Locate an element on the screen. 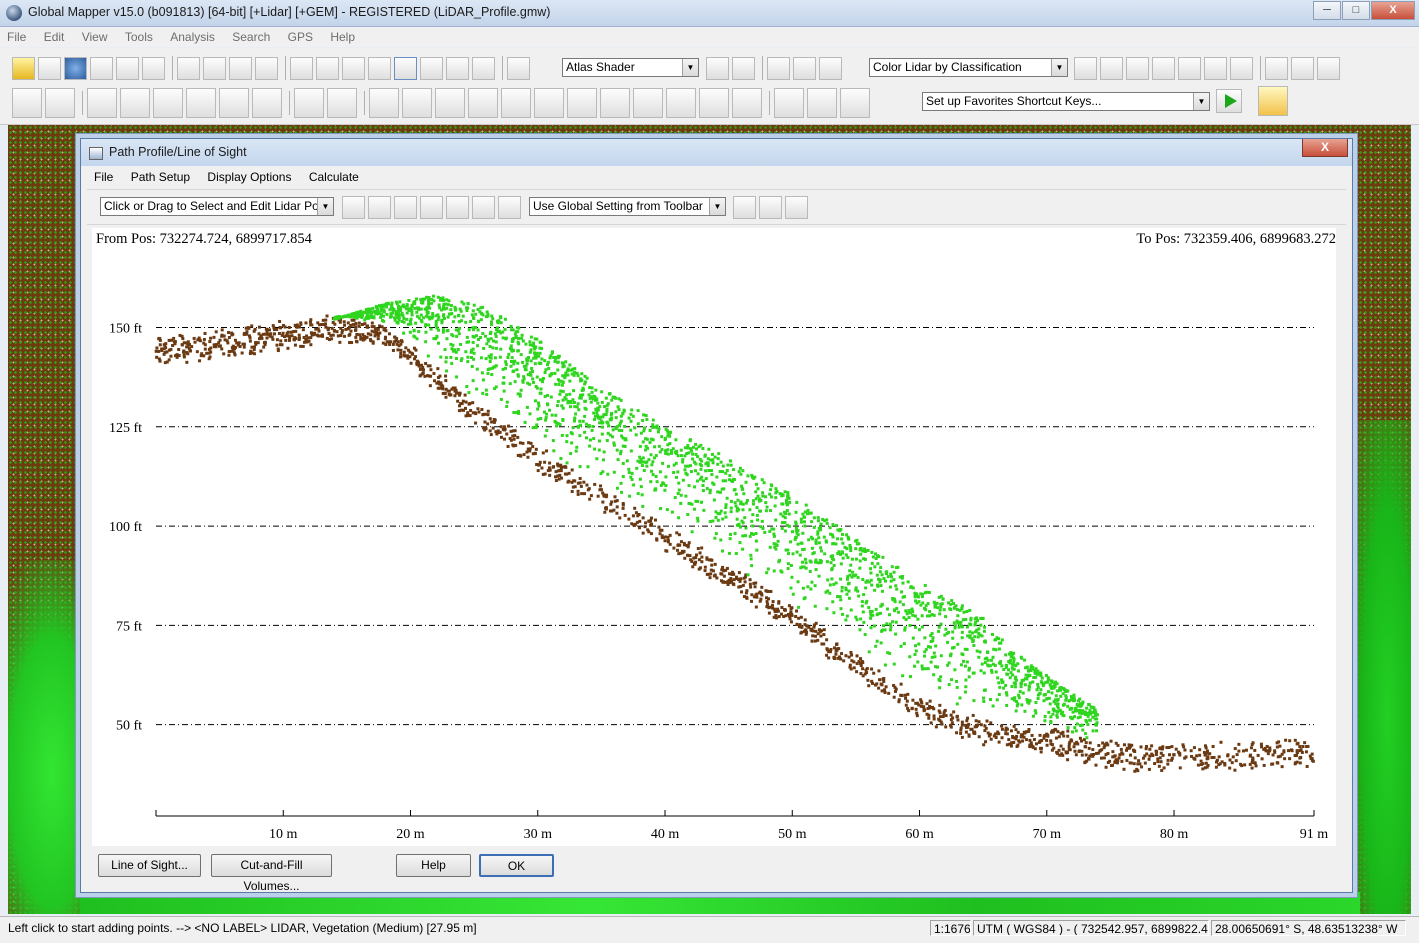 This screenshot has width=1419, height=943. grid-dots-icon is located at coordinates (830, 68).